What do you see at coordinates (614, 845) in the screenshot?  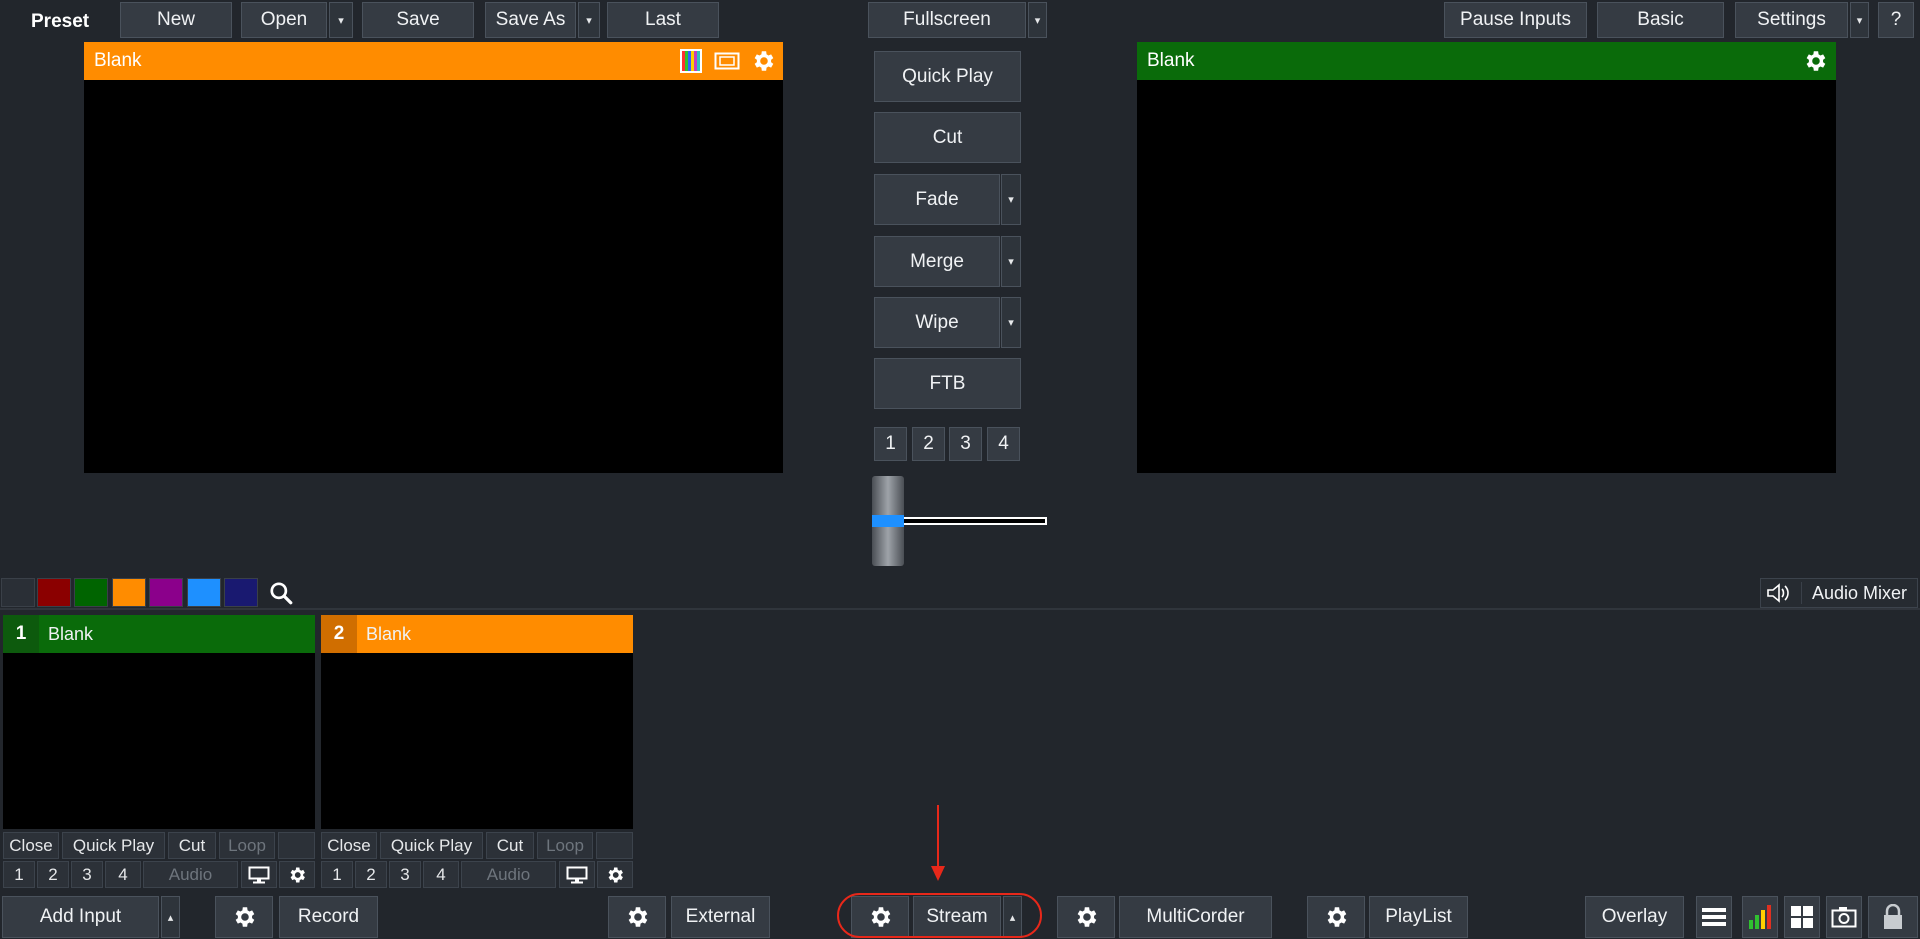 I see `input-2-blank-slot` at bounding box center [614, 845].